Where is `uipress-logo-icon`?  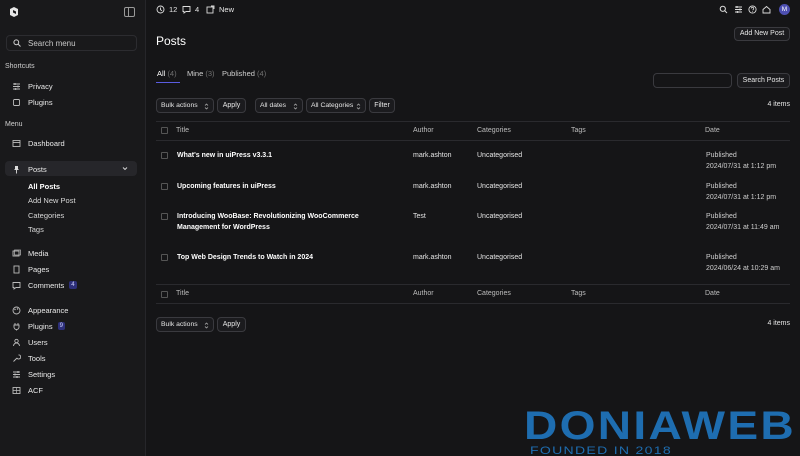 uipress-logo-icon is located at coordinates (14, 12).